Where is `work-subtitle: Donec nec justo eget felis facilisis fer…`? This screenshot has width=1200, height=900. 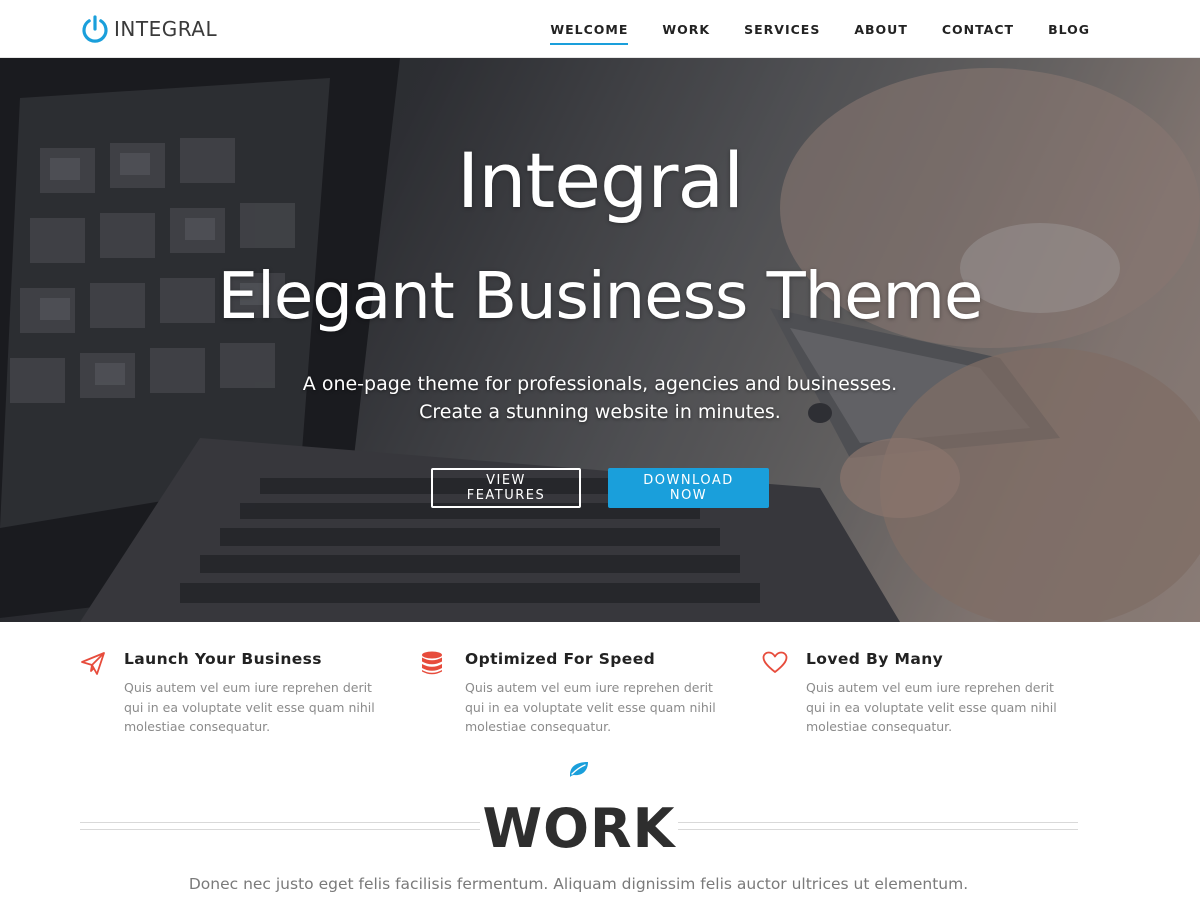 work-subtitle: Donec nec justo eget felis facilisis fer… is located at coordinates (578, 884).